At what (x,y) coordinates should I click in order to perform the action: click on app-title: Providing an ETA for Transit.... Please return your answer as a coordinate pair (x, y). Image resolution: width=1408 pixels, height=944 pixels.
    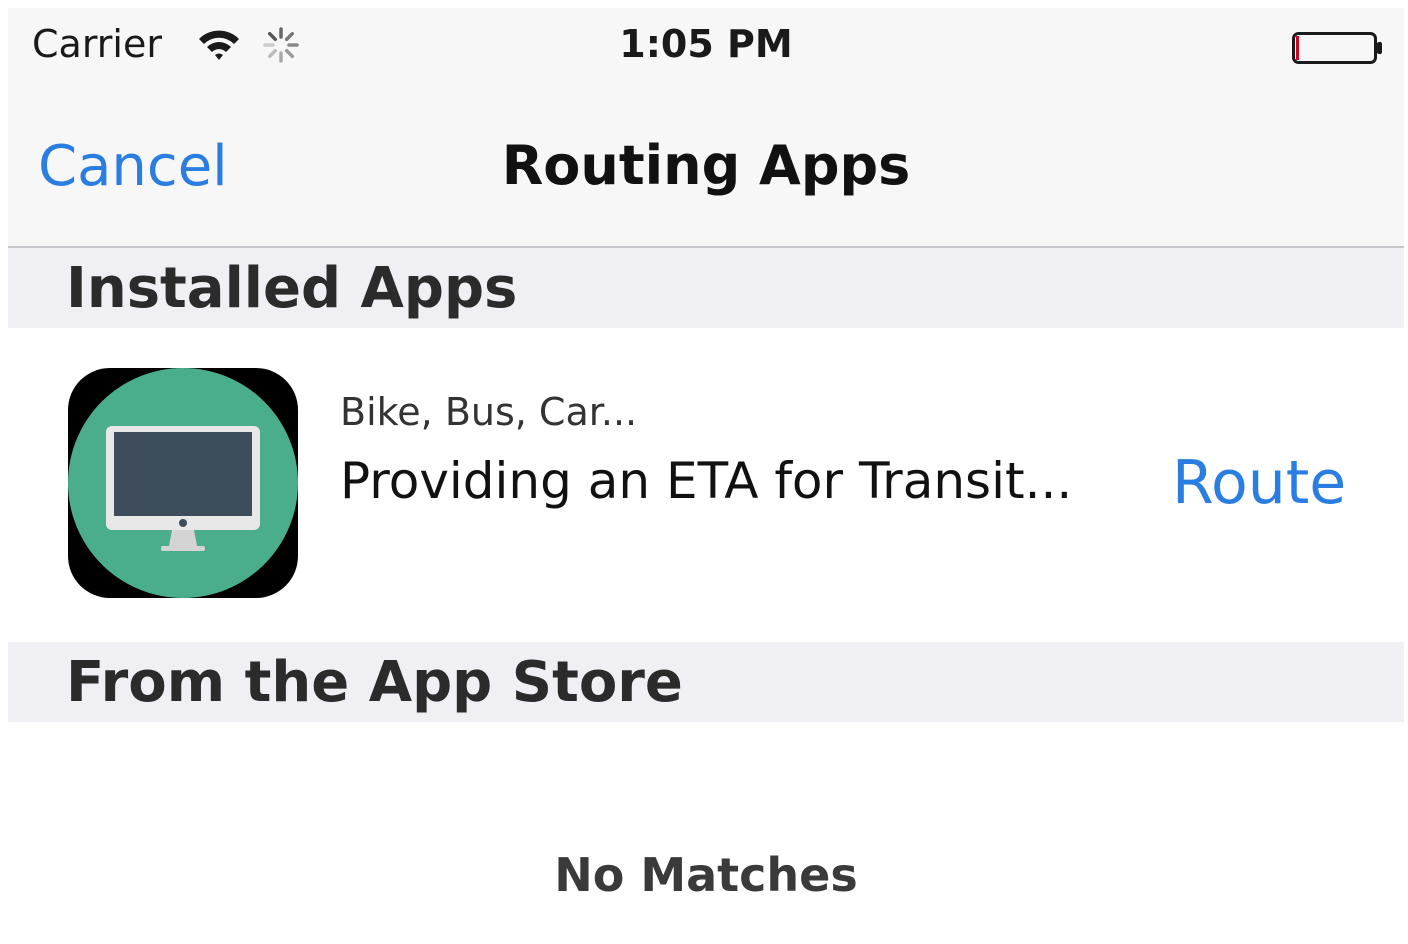
    Looking at the image, I should click on (706, 481).